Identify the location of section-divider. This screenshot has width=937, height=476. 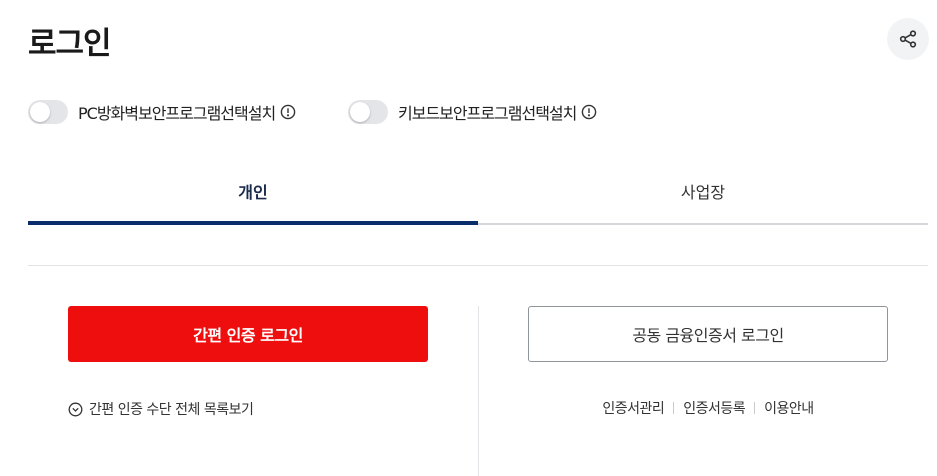
(478, 265).